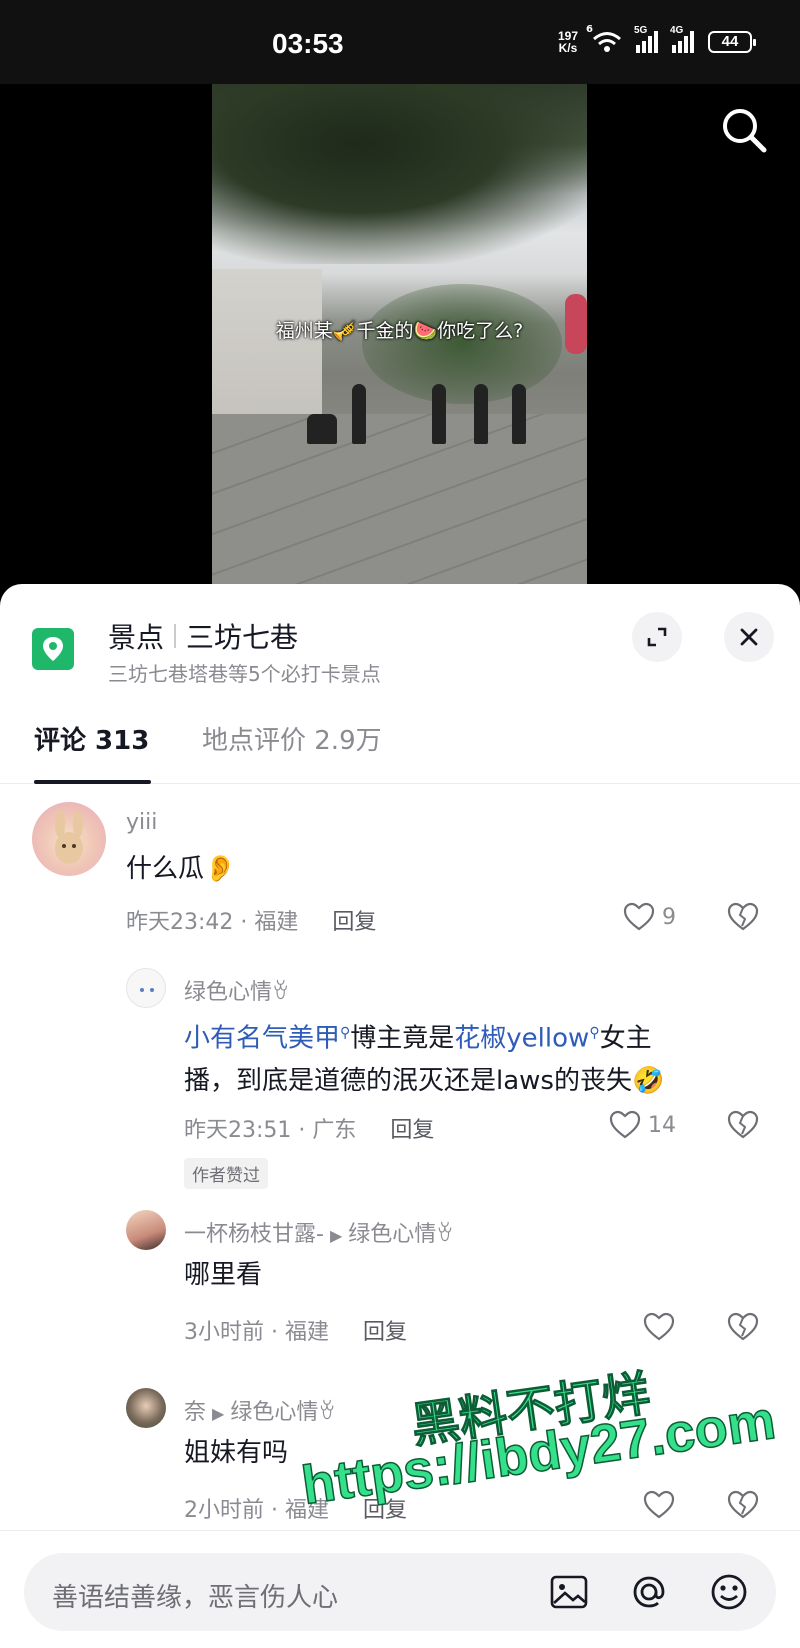 The image size is (800, 1648). I want to click on tab-comments: 评论 313, so click(91, 738).